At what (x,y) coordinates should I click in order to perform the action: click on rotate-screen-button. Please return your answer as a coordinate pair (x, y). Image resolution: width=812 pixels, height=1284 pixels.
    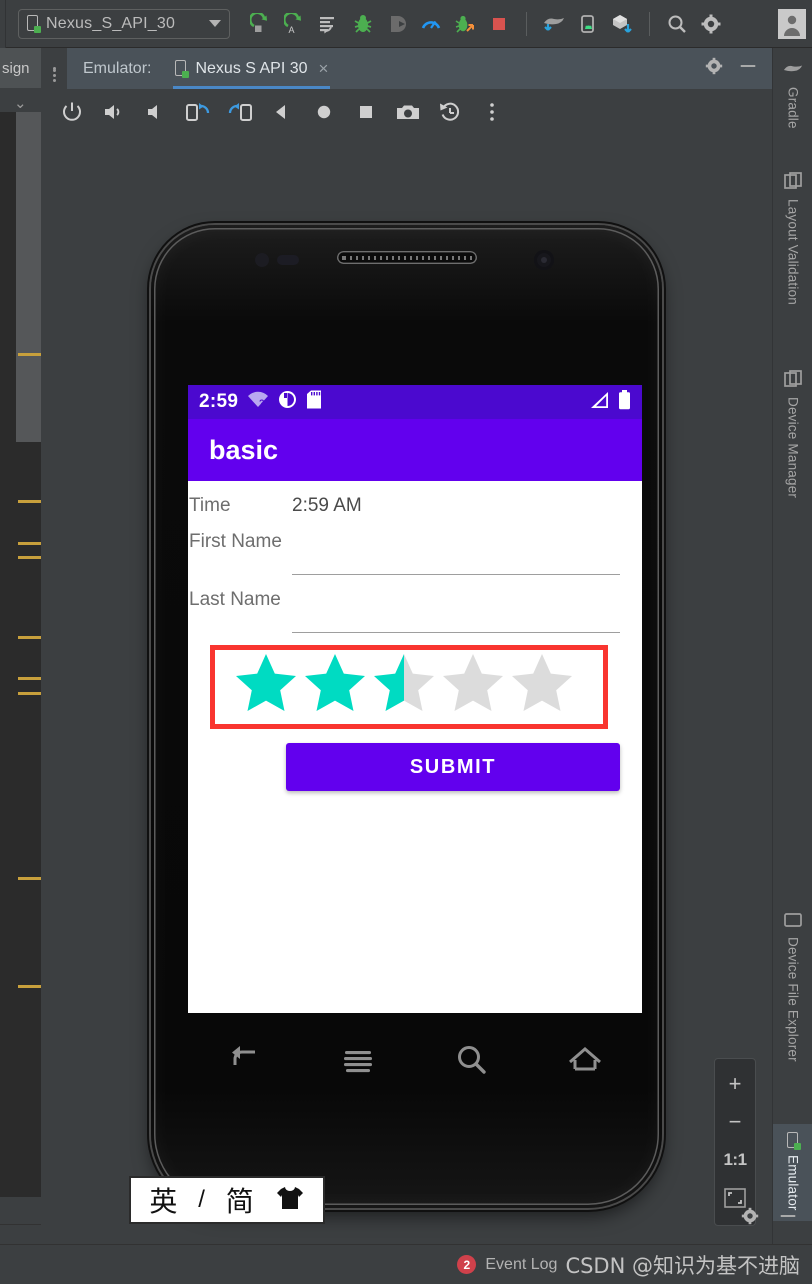
    Looking at the image, I should click on (450, 112).